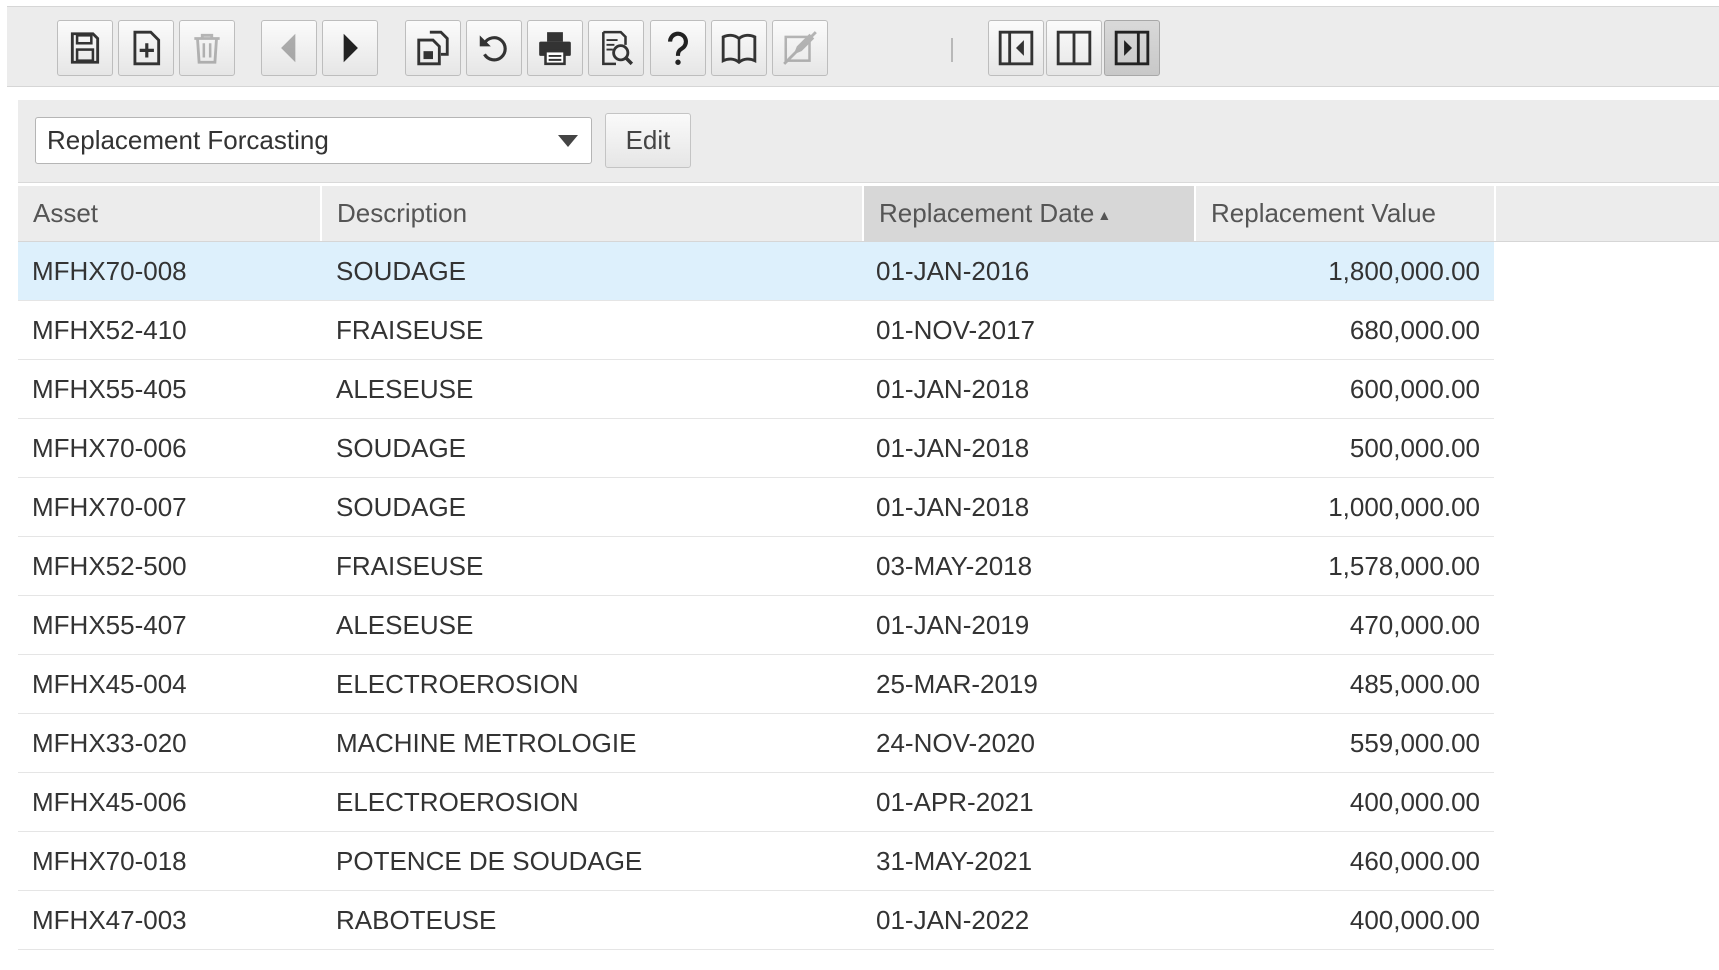  I want to click on description-cell: RABOTEUSE, so click(416, 920).